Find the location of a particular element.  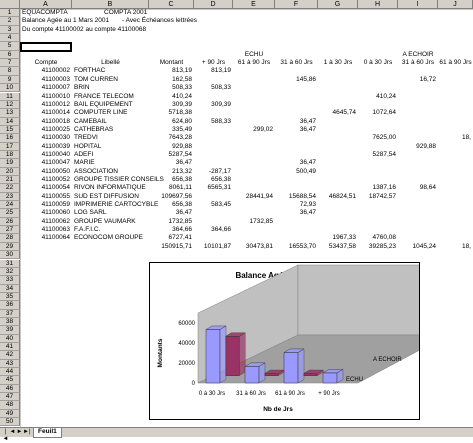

row-header: 13 is located at coordinates (10, 113).